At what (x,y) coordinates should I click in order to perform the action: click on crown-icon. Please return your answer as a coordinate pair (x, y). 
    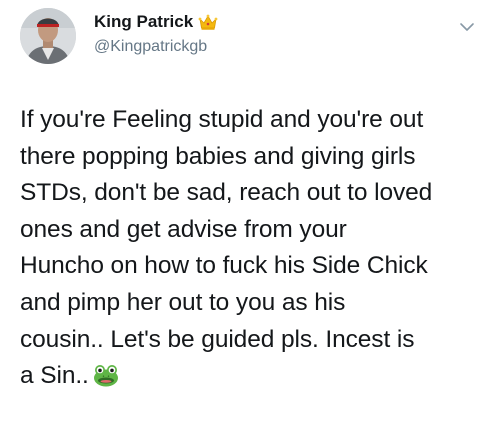
    Looking at the image, I should click on (208, 22).